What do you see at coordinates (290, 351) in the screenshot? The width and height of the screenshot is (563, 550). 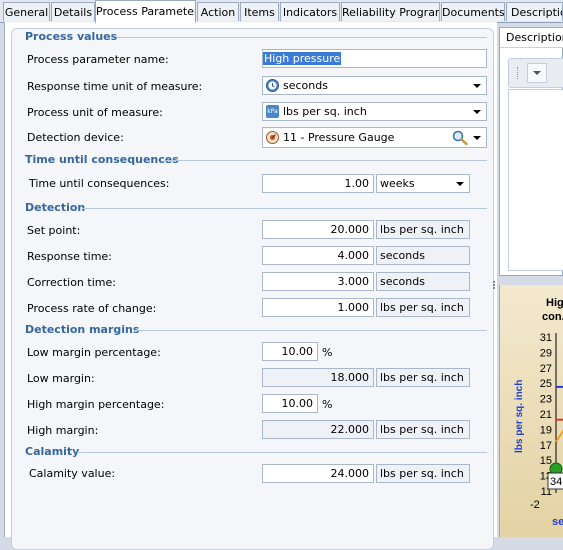 I see `low-margin-pct-input: 10.00` at bounding box center [290, 351].